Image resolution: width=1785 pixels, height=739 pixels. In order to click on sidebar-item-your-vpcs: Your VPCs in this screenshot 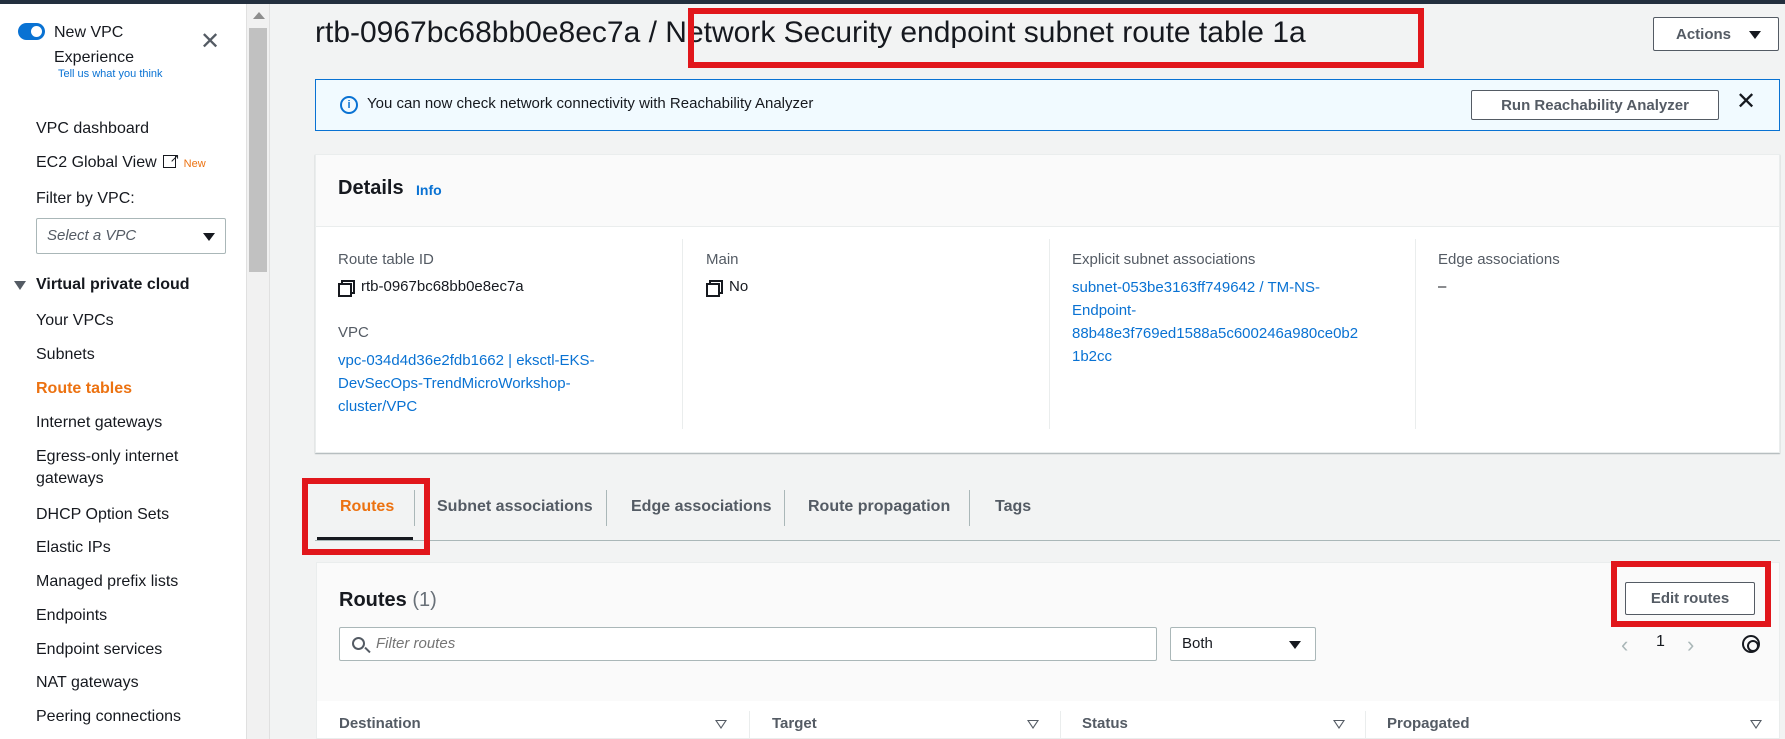, I will do `click(75, 321)`.